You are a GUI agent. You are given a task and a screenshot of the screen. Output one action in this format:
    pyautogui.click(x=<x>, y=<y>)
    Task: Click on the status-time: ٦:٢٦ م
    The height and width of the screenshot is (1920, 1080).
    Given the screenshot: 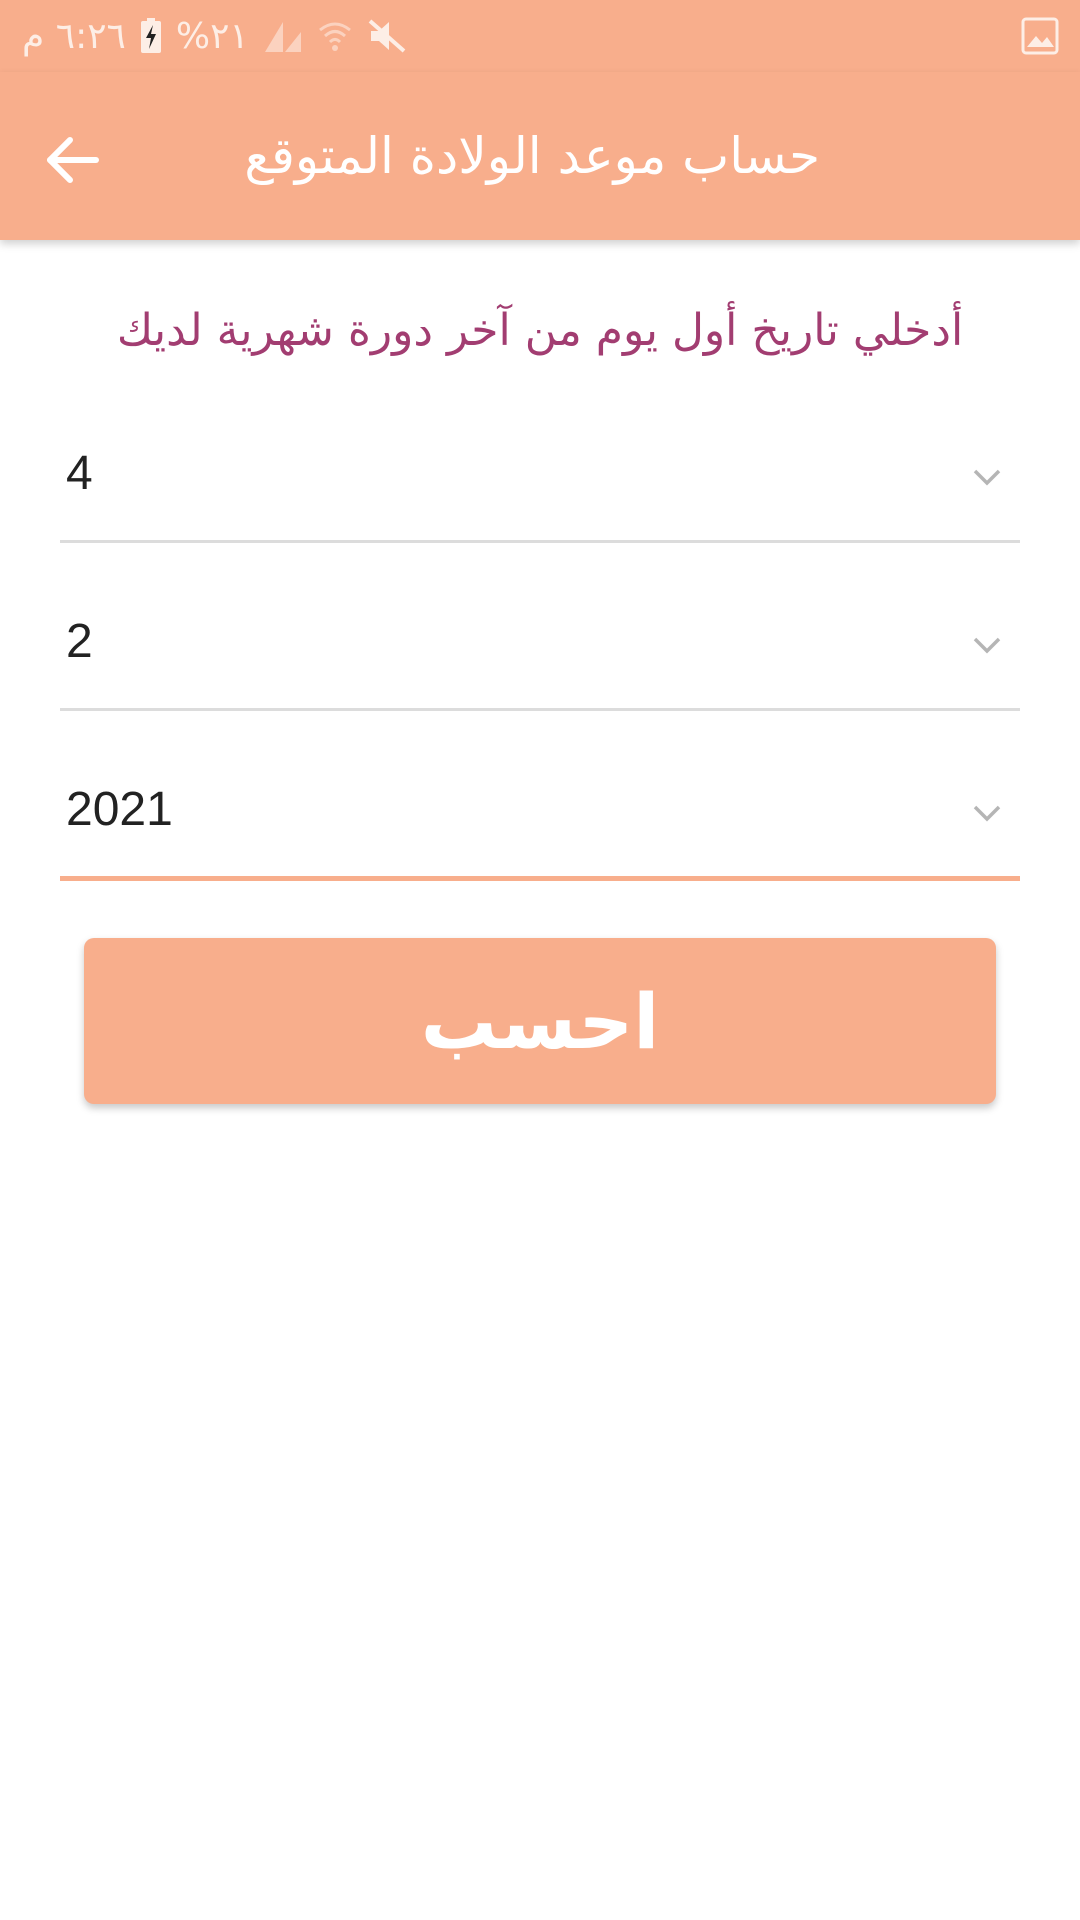 What is the action you would take?
    pyautogui.click(x=74, y=36)
    